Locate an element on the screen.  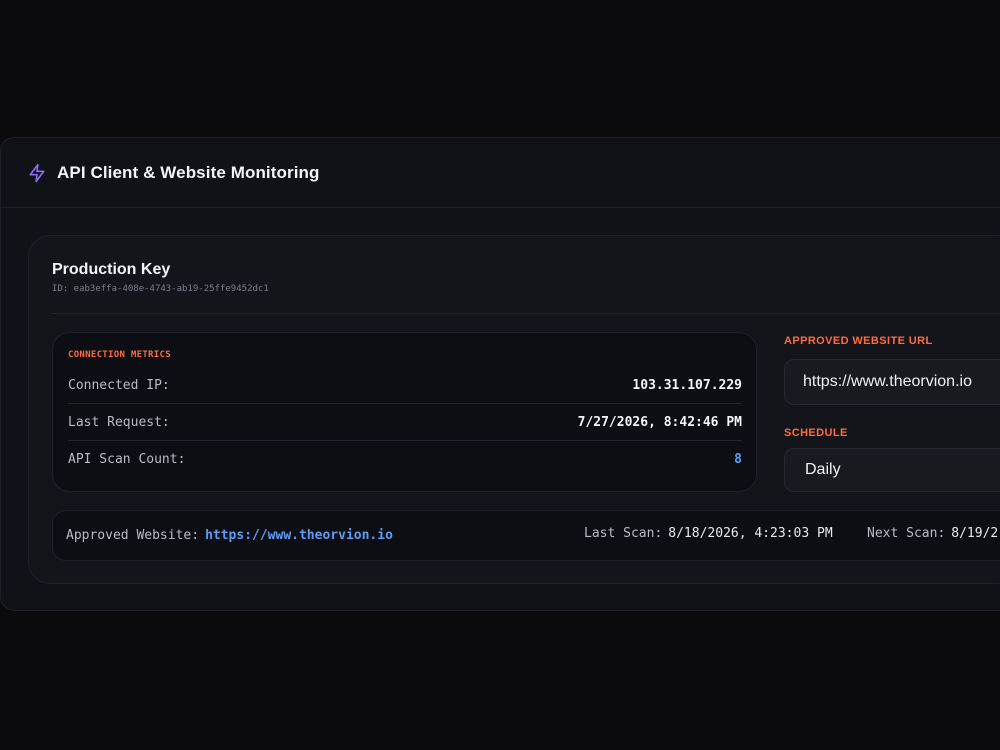
metric-value: 8 is located at coordinates (738, 459).